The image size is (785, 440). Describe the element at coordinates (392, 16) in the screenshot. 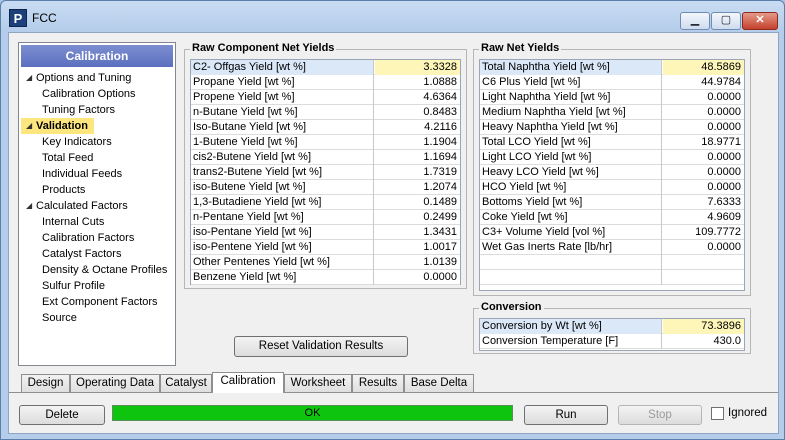

I see `title-bar: P FCC ▁ ▢ ✕` at that location.